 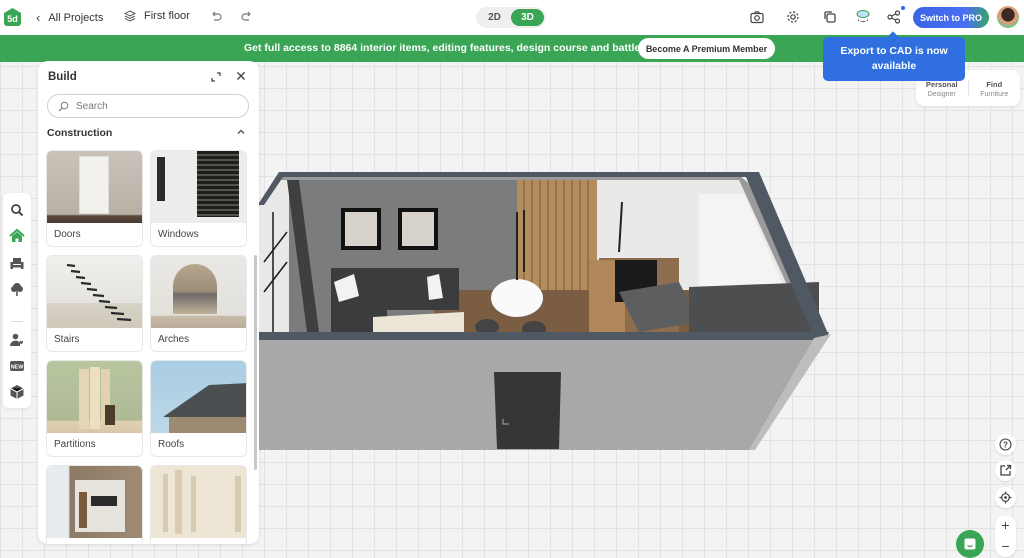 I want to click on category-card-fireplaces, so click(x=94, y=504).